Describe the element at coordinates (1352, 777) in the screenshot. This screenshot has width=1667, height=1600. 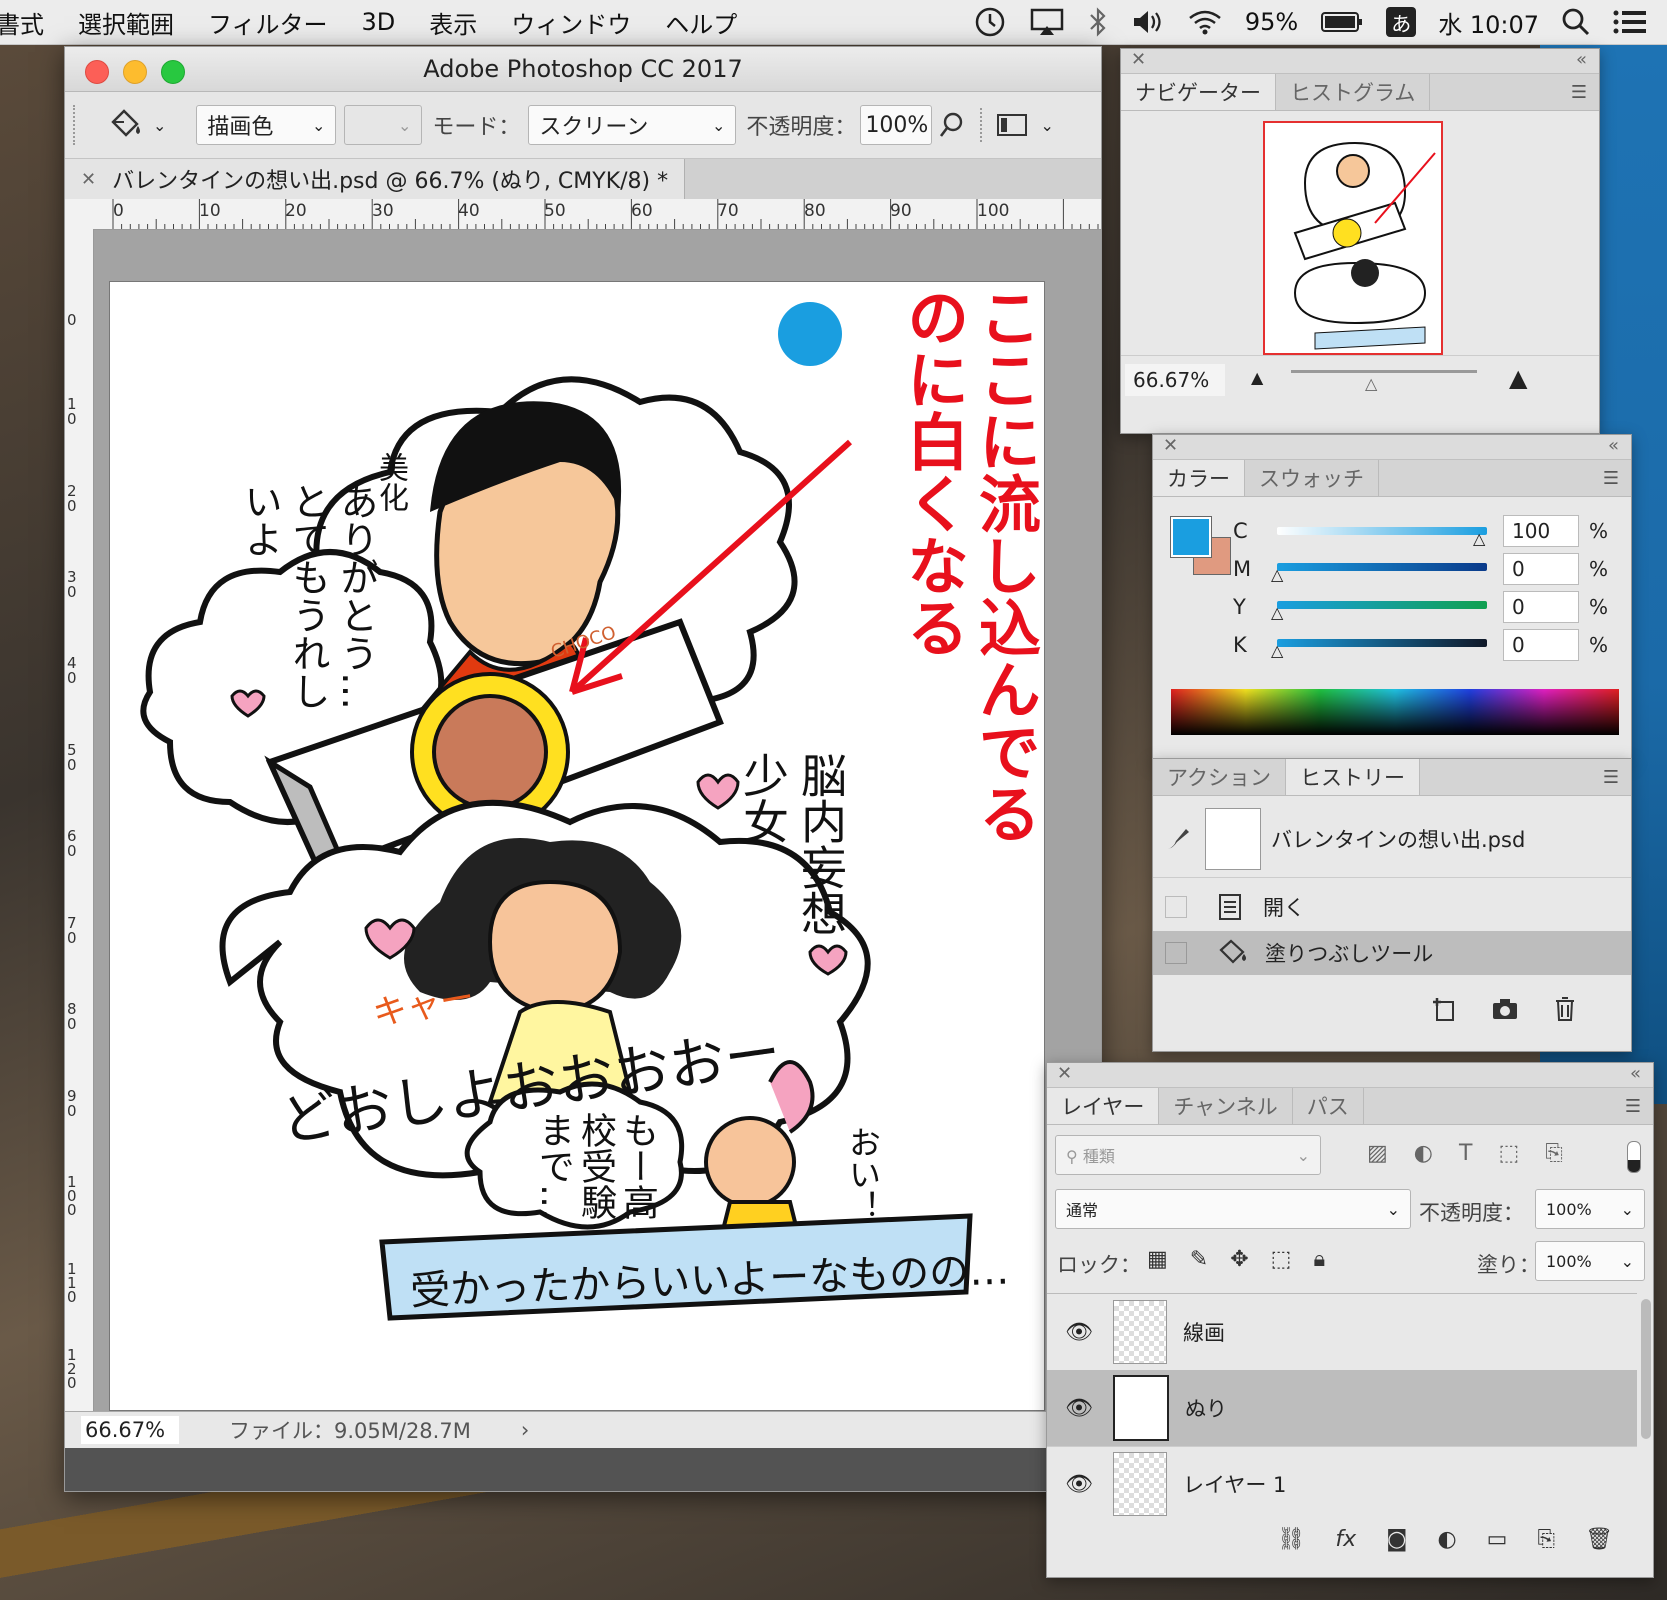
I see `tab-history: ヒストリー` at that location.